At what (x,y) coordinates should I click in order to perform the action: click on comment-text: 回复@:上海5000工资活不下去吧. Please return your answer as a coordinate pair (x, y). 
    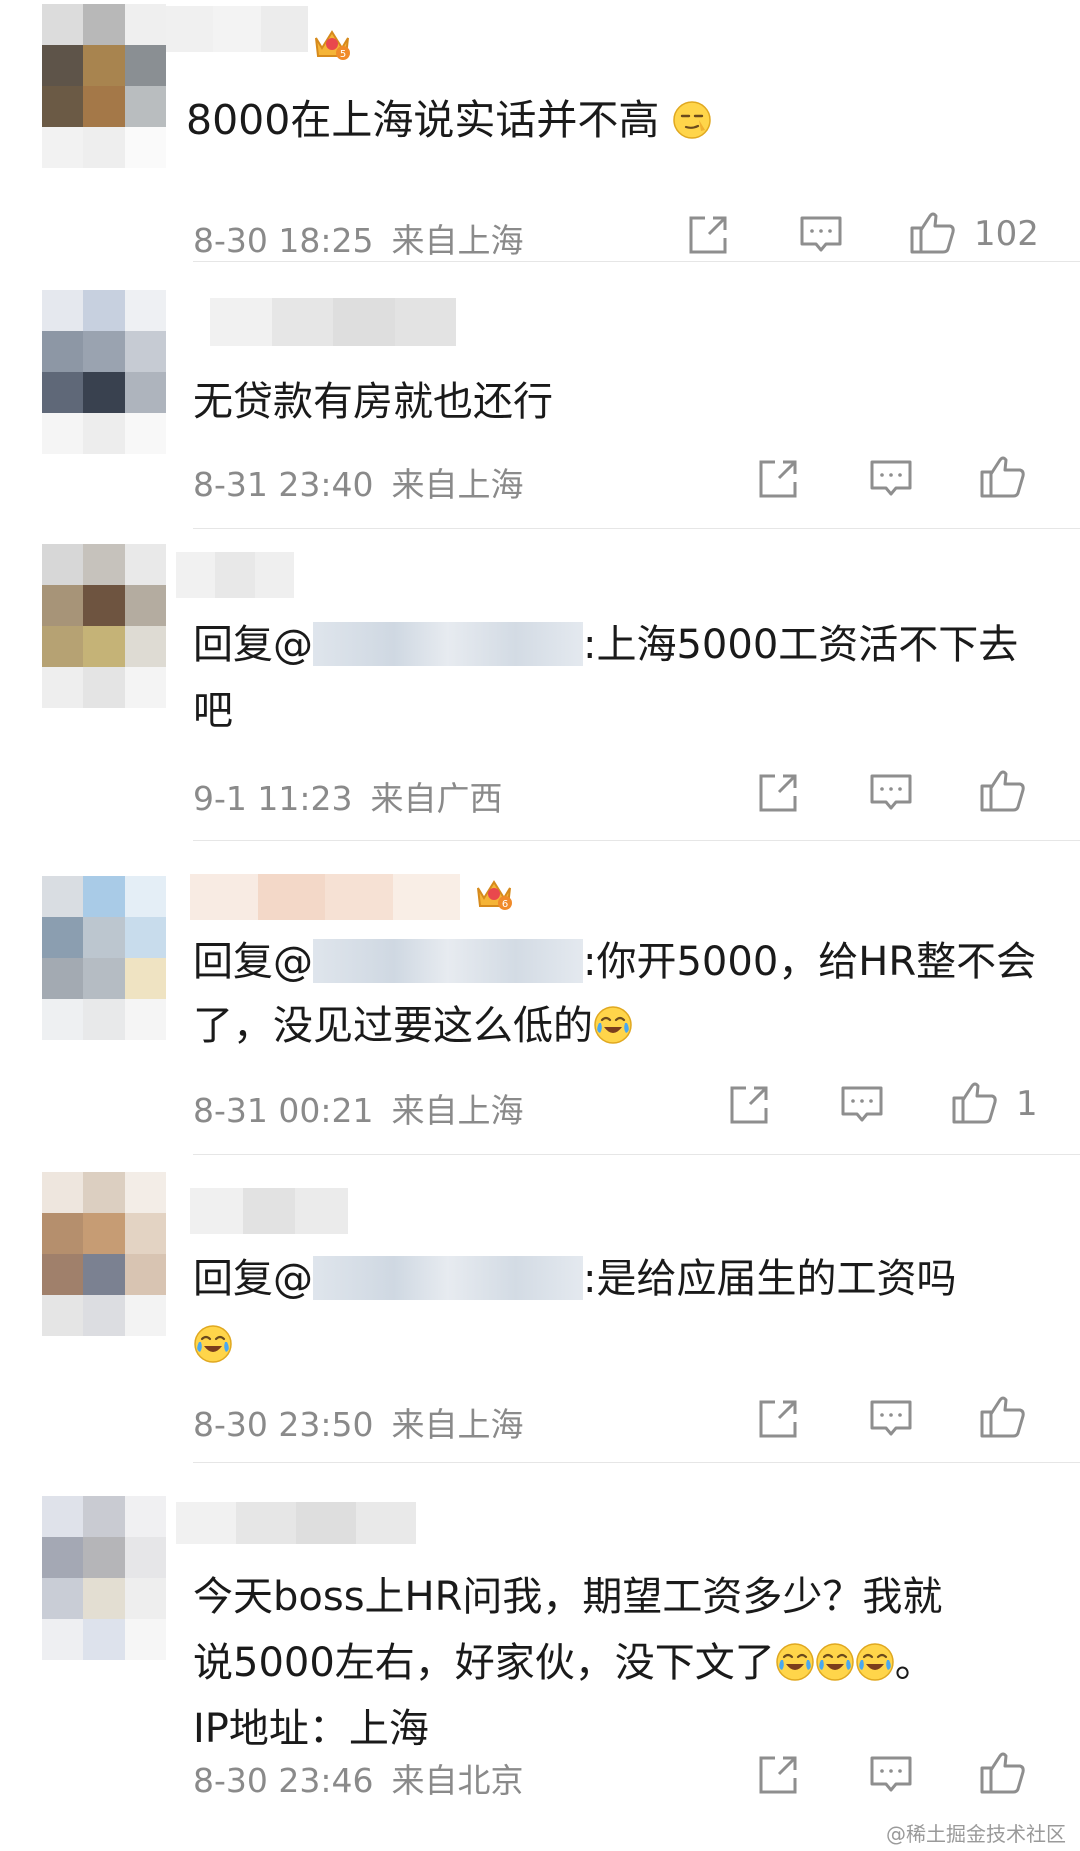
    Looking at the image, I should click on (619, 678).